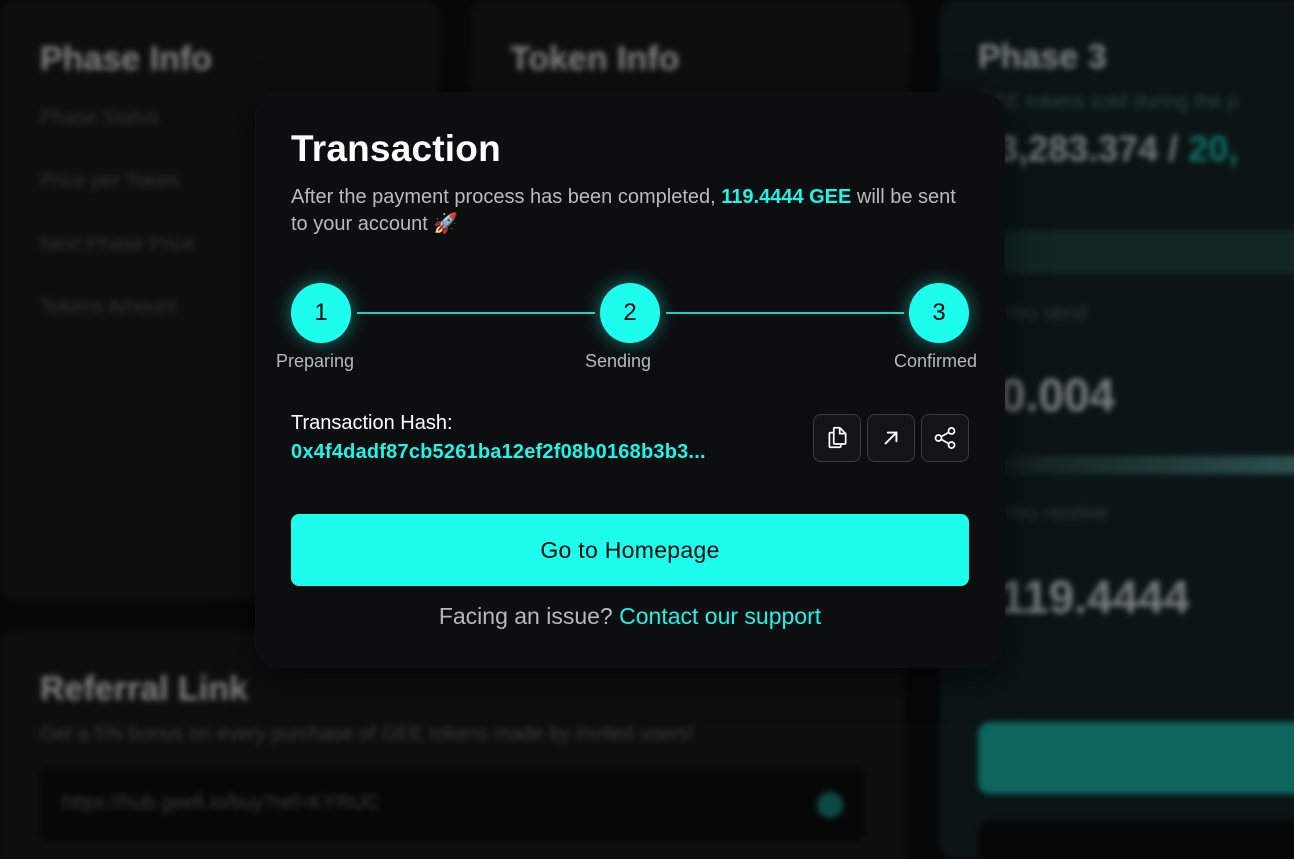 Image resolution: width=1294 pixels, height=859 pixels. I want to click on step-1-label: Preparing, so click(315, 361).